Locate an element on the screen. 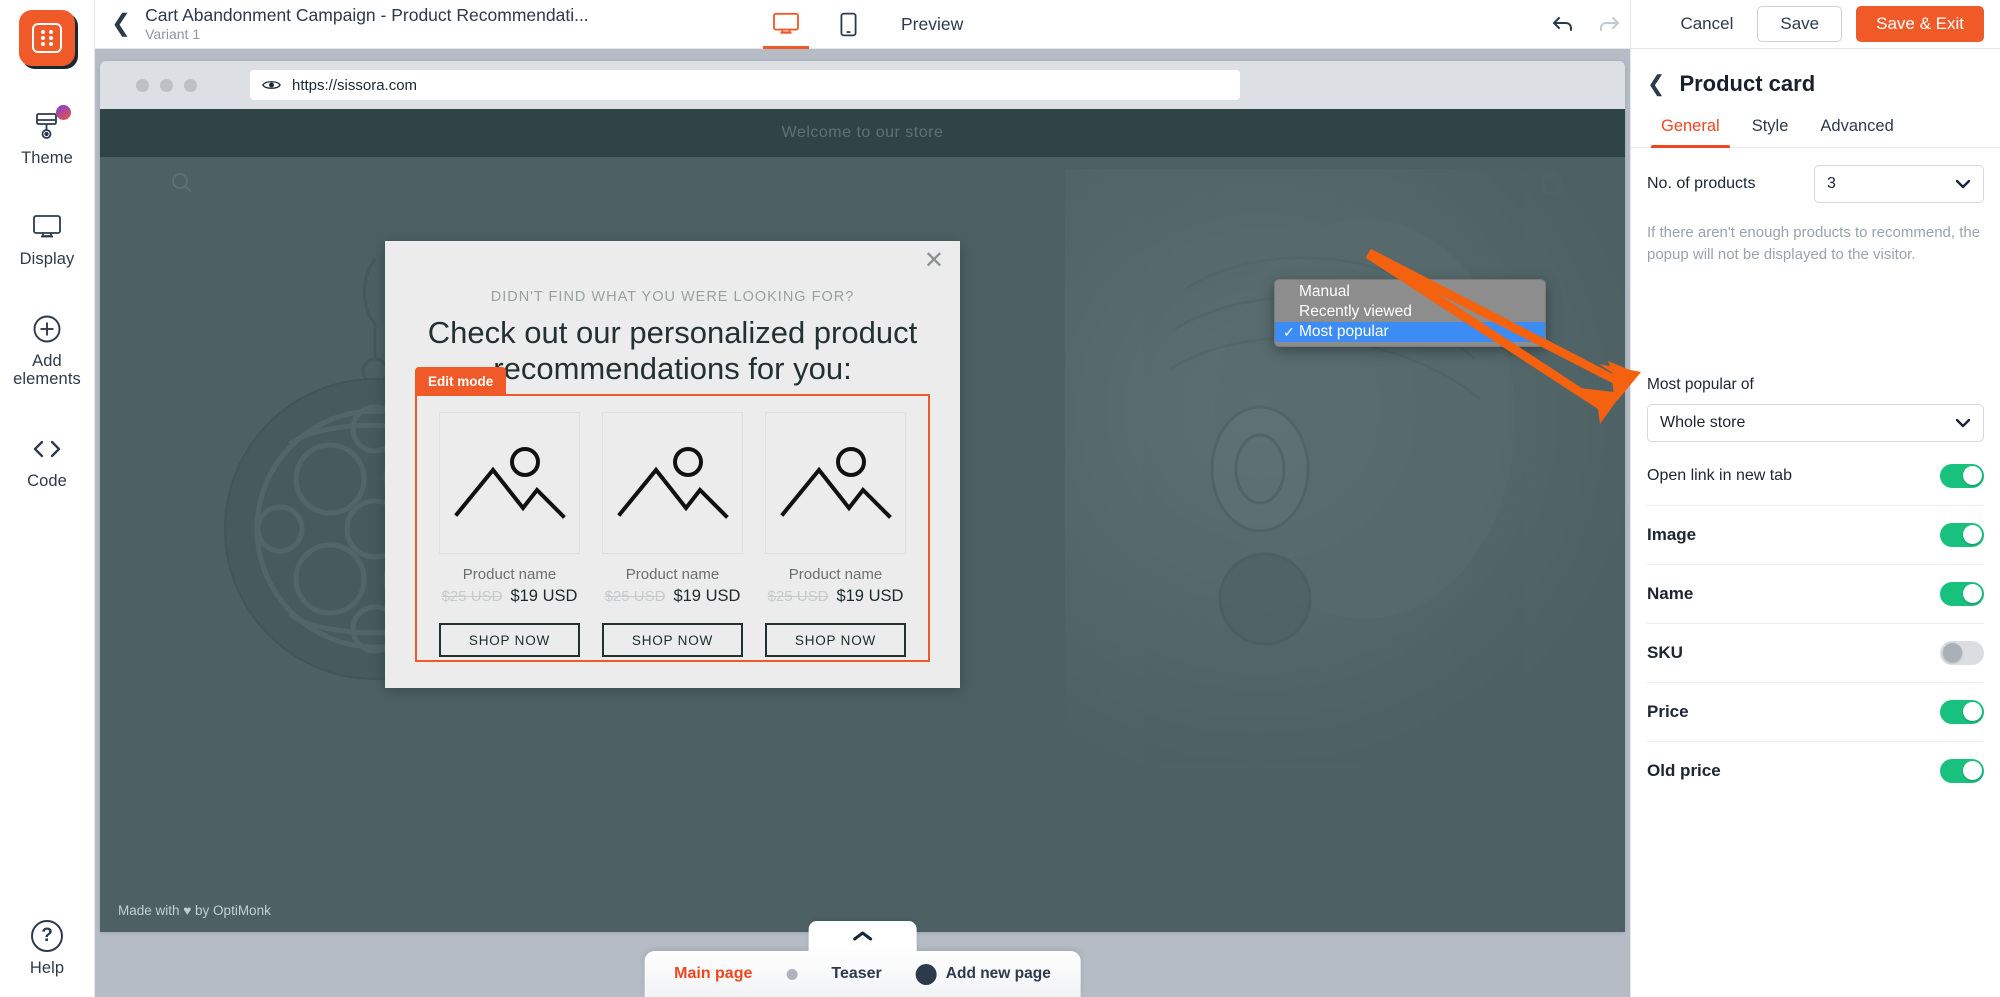 The height and width of the screenshot is (997, 2000). dropdown-option-recently-viewed: Recently viewed is located at coordinates (1410, 312).